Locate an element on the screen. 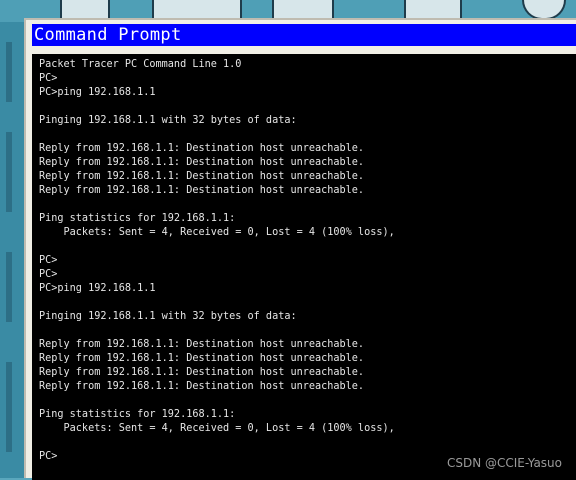  window-title: Command Prompt is located at coordinates (304, 35).